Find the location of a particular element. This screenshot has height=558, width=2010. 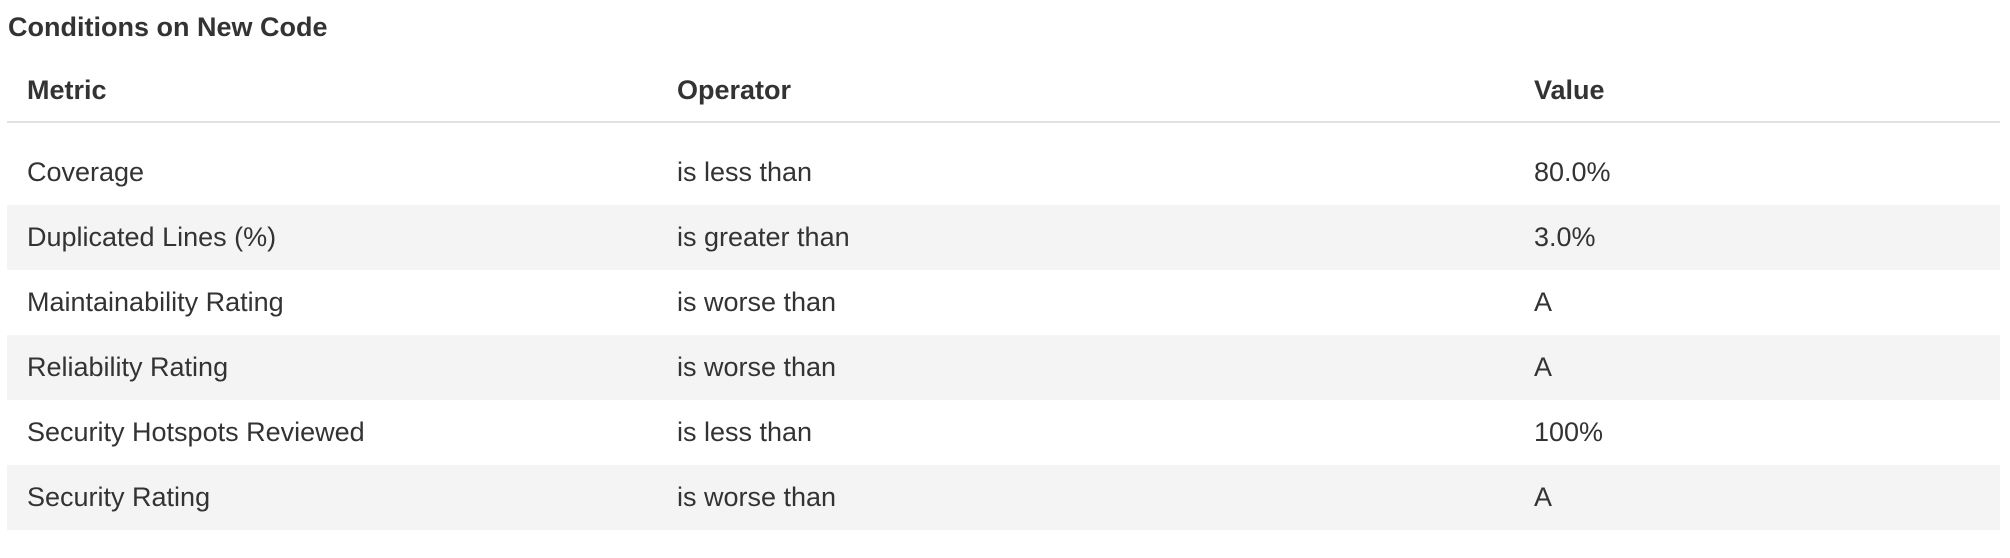

header-spacer is located at coordinates (1003, 131).